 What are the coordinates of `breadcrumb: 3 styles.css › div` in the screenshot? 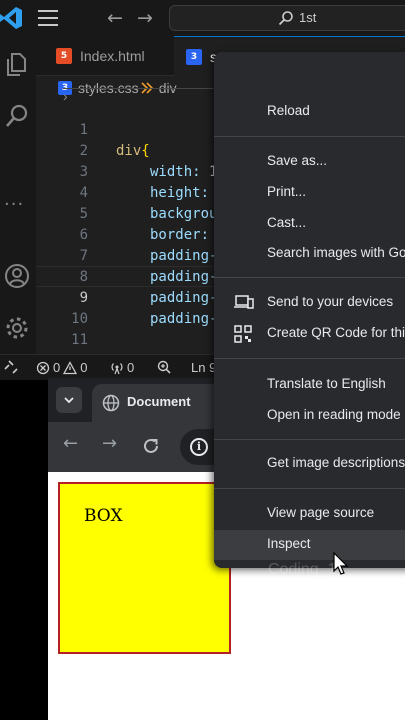 It's located at (160, 91).